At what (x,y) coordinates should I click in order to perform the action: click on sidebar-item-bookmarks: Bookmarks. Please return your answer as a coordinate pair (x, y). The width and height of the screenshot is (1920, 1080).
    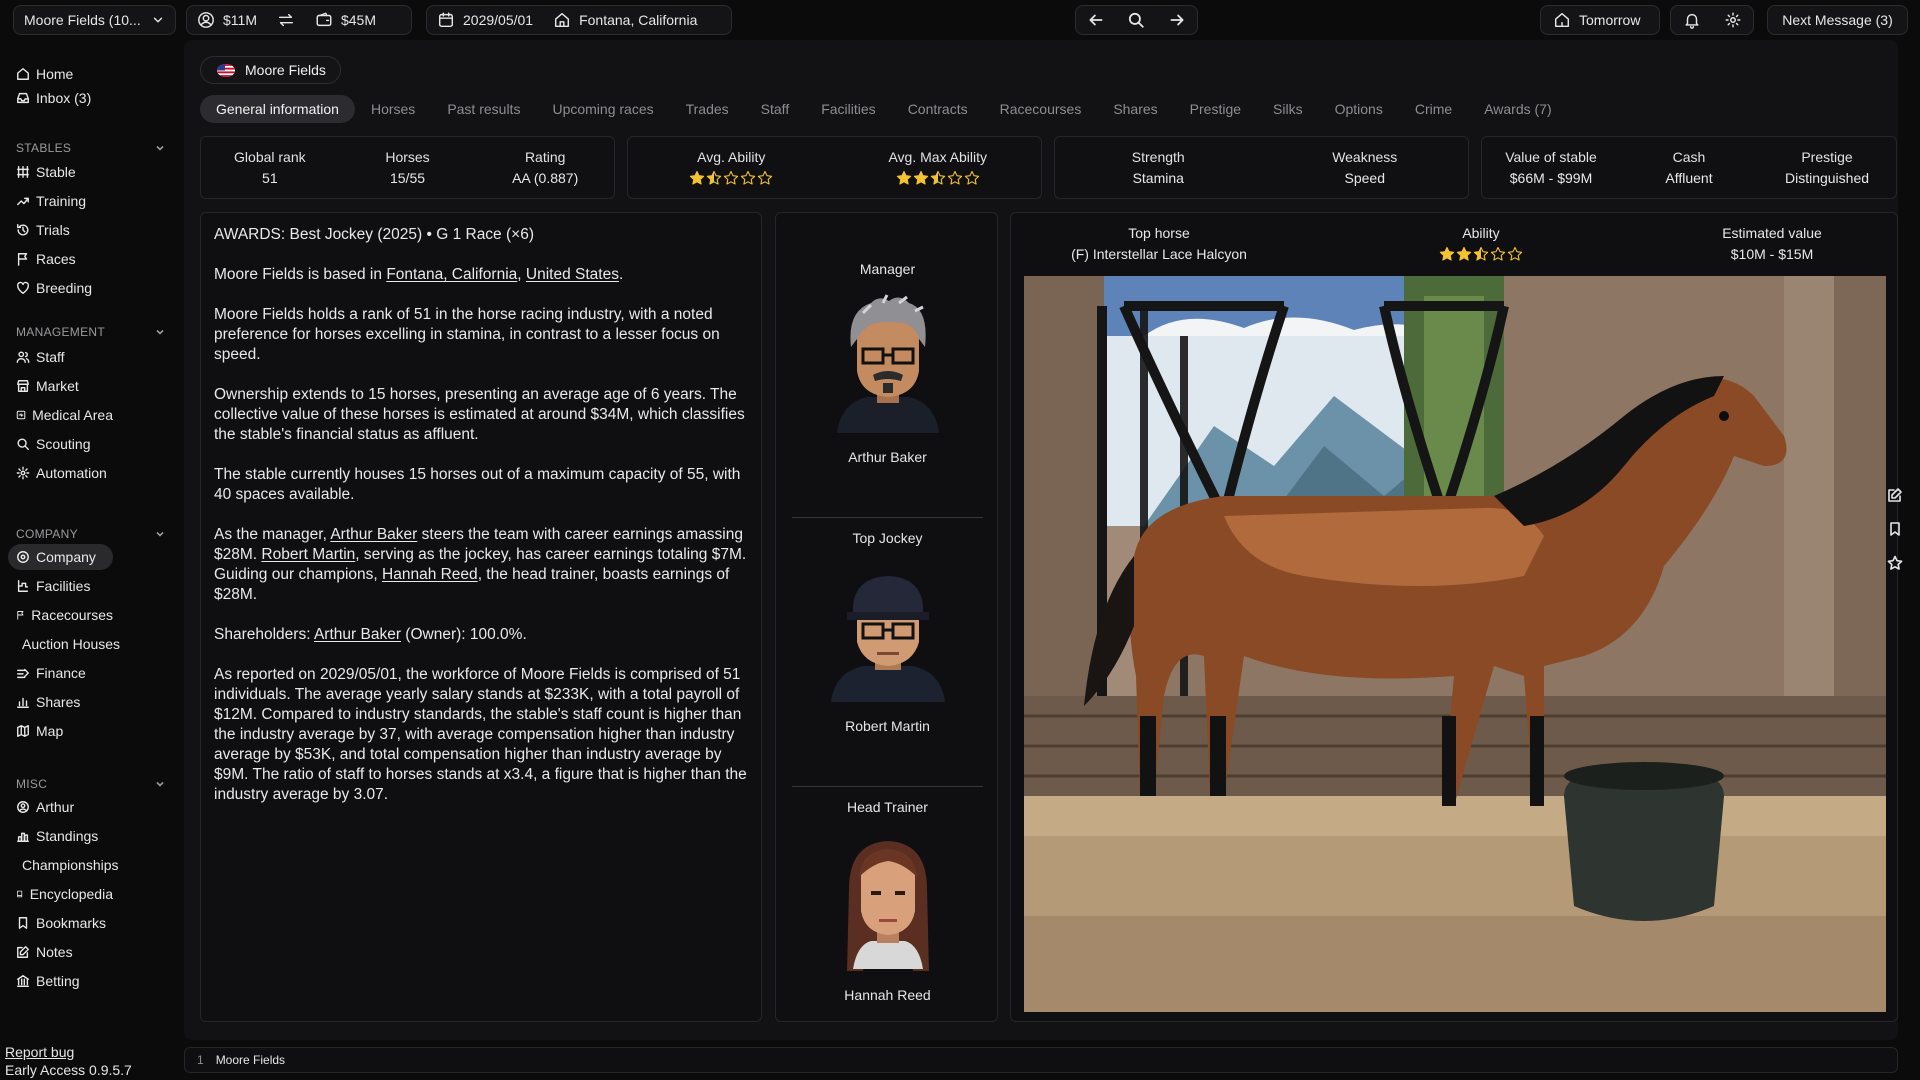
    Looking at the image, I should click on (60, 923).